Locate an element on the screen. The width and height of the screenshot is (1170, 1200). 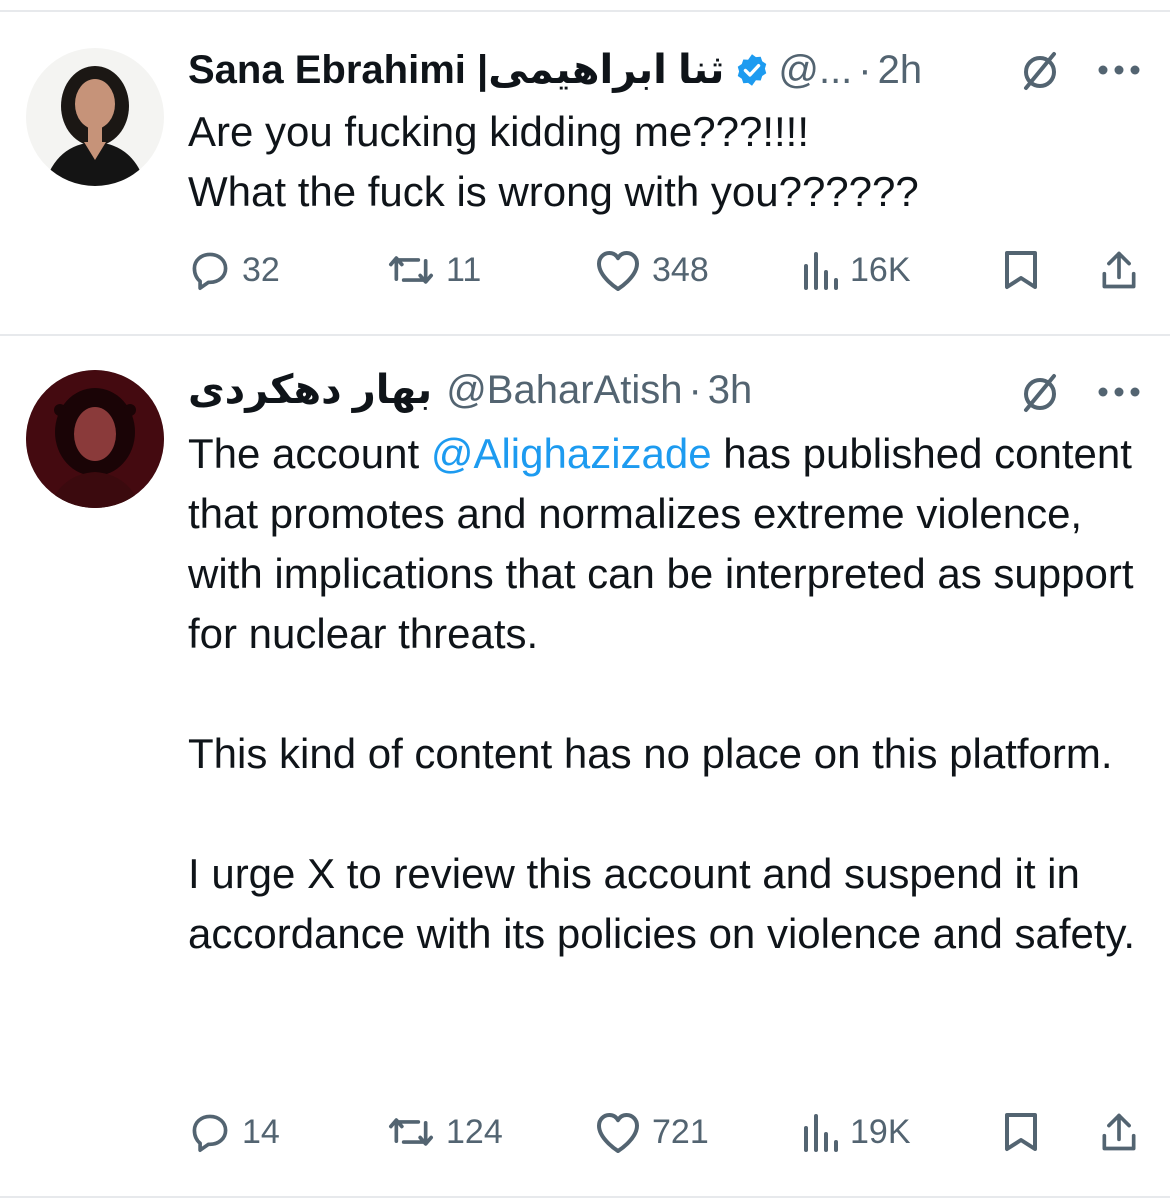
reply-button: 32 is located at coordinates (234, 270).